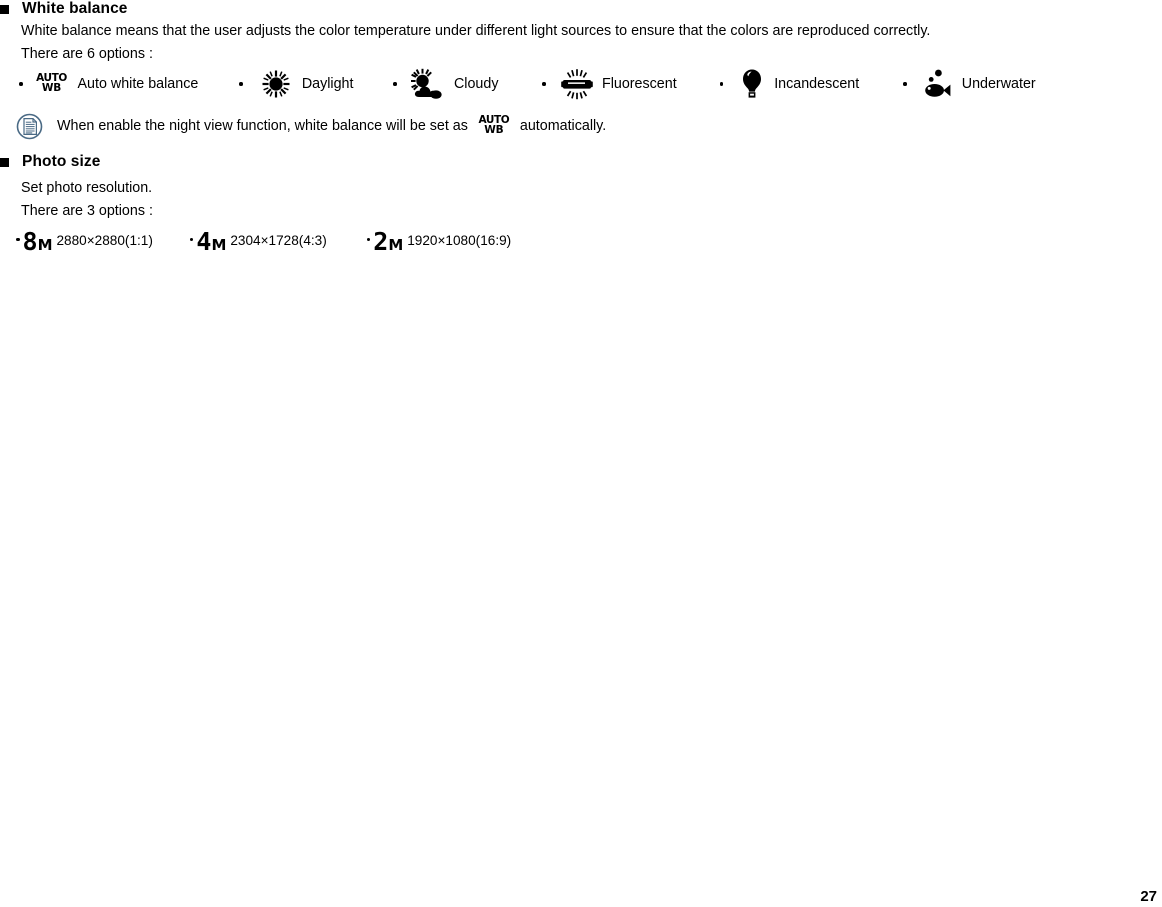 The width and height of the screenshot is (1162, 907). I want to click on section-heading-white-balance: White balance, so click(64, 9).